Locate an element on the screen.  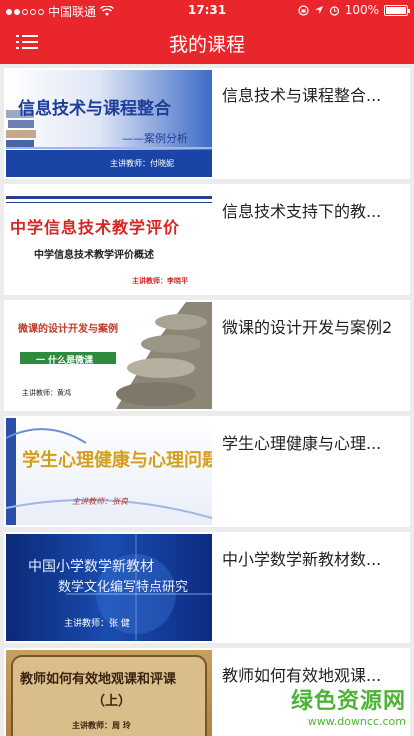
course-thumbnail: 微课的设计开发与案例 一 什么是微课 主讲教师：黄鸿 is located at coordinates (109, 355).